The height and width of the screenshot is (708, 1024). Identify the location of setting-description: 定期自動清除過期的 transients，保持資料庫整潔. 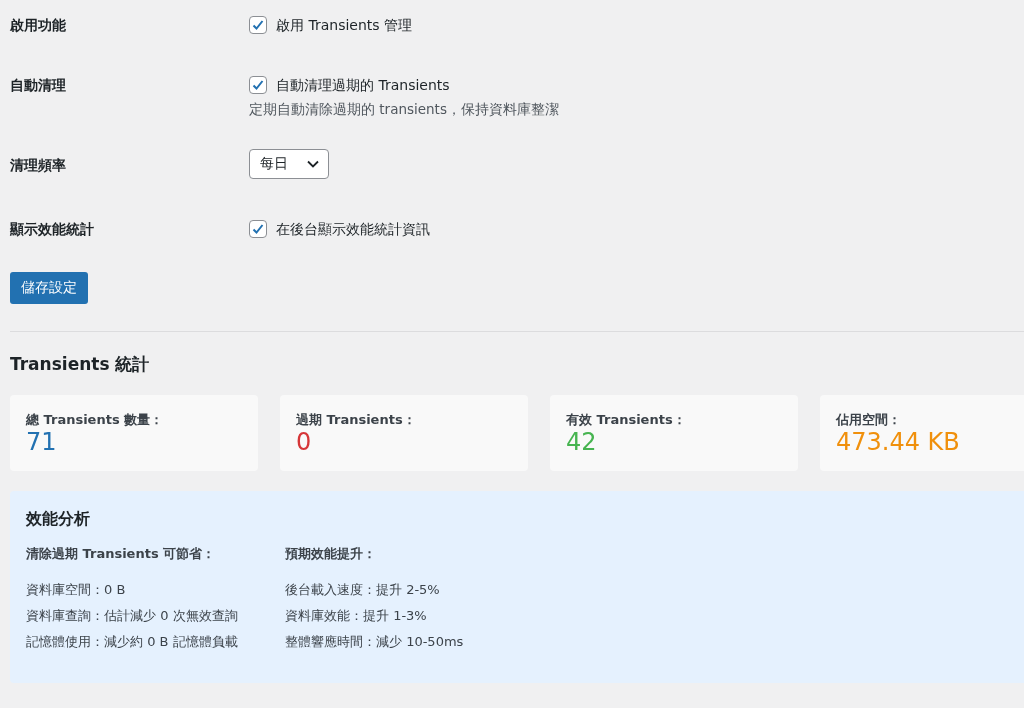
(404, 110).